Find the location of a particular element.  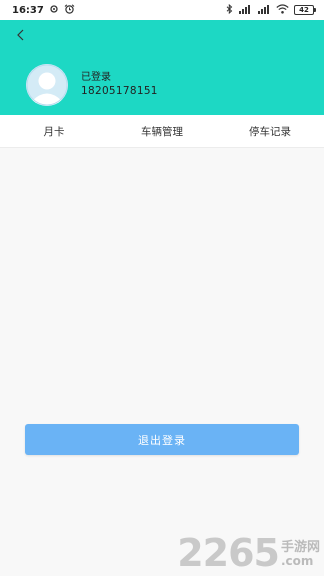

battery-icon: 42 is located at coordinates (305, 10).